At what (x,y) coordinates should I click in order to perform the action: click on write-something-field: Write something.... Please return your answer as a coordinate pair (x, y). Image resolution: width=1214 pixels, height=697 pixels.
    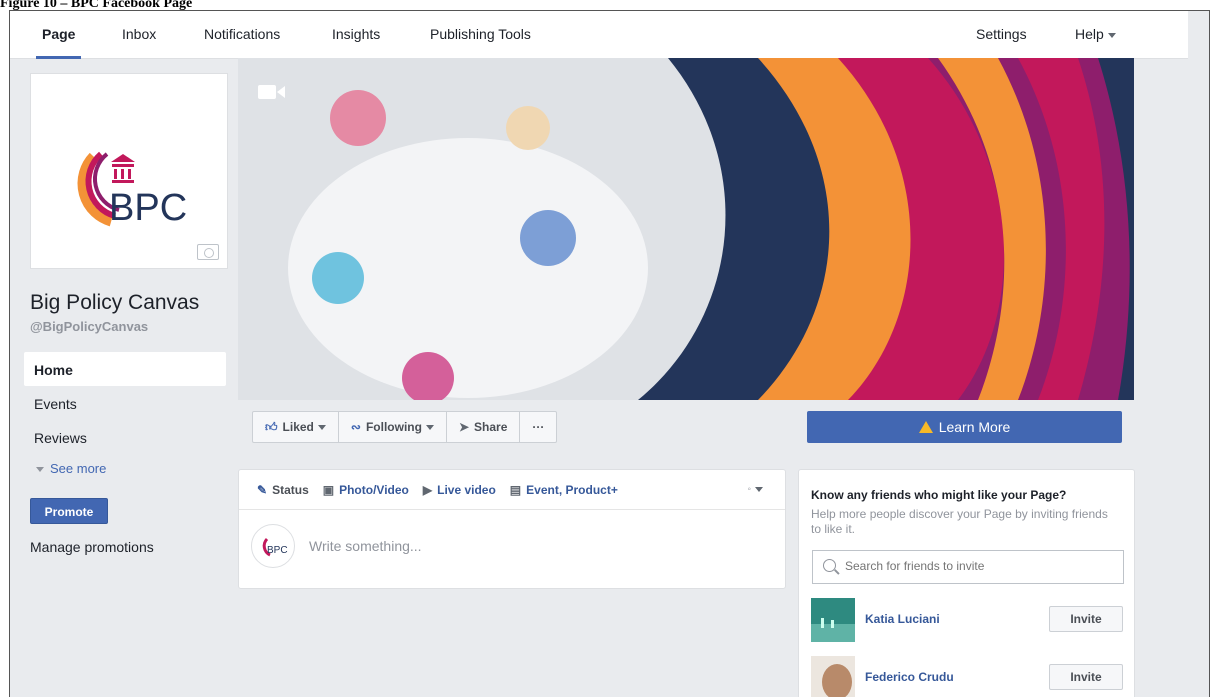
    Looking at the image, I should click on (365, 546).